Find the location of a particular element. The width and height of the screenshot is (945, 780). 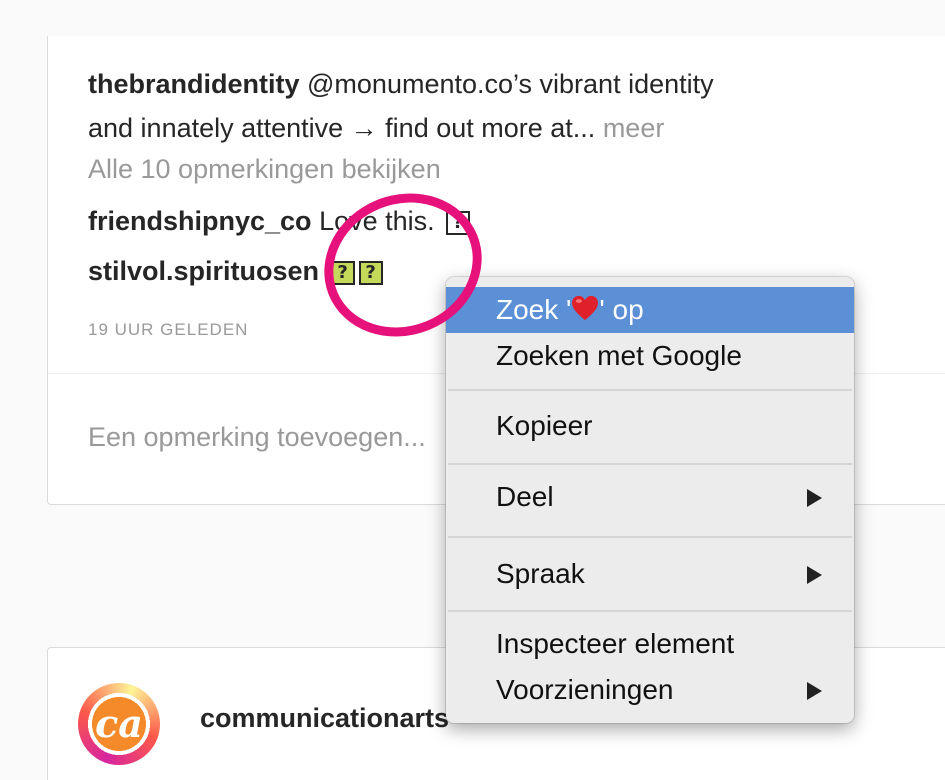

comment-username: friendshipnyc_co is located at coordinates (200, 221).